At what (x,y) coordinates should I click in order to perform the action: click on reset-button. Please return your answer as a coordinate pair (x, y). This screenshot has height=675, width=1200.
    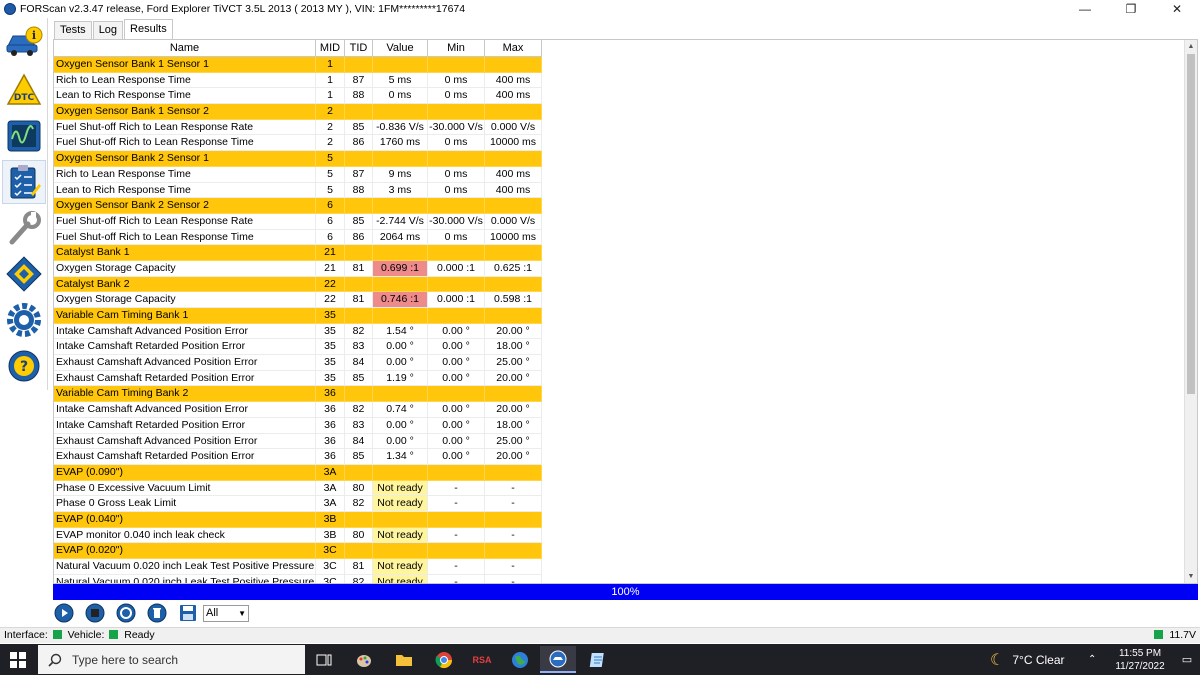
    Looking at the image, I should click on (126, 613).